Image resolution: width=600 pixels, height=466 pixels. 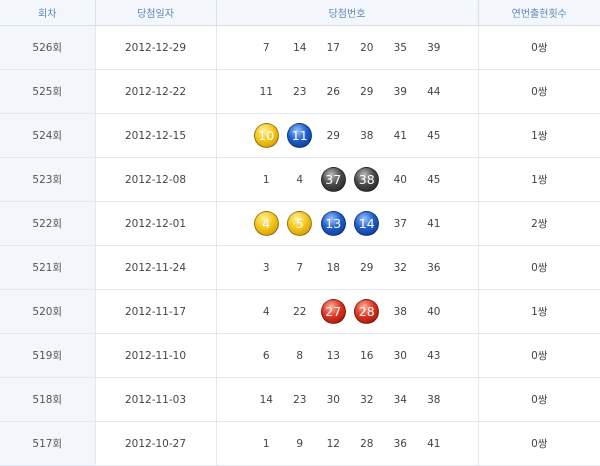 What do you see at coordinates (334, 400) in the screenshot?
I see `number-slot: 30` at bounding box center [334, 400].